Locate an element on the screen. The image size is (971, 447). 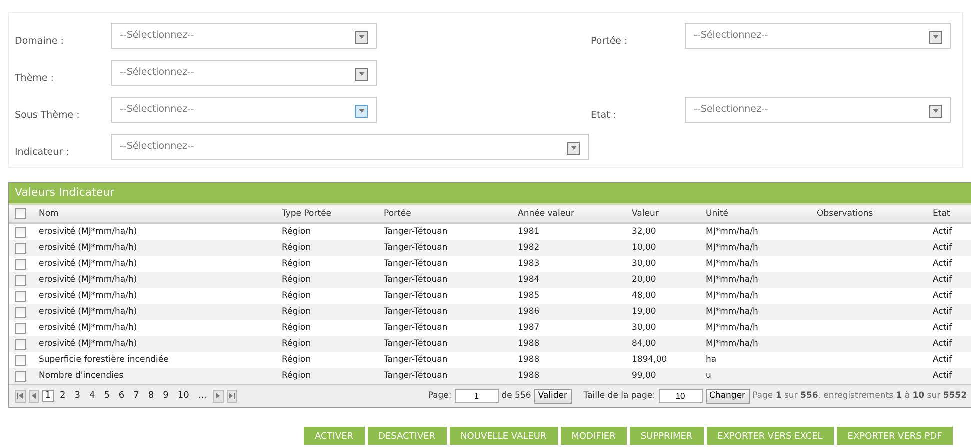
page-label: Page: is located at coordinates (440, 396).